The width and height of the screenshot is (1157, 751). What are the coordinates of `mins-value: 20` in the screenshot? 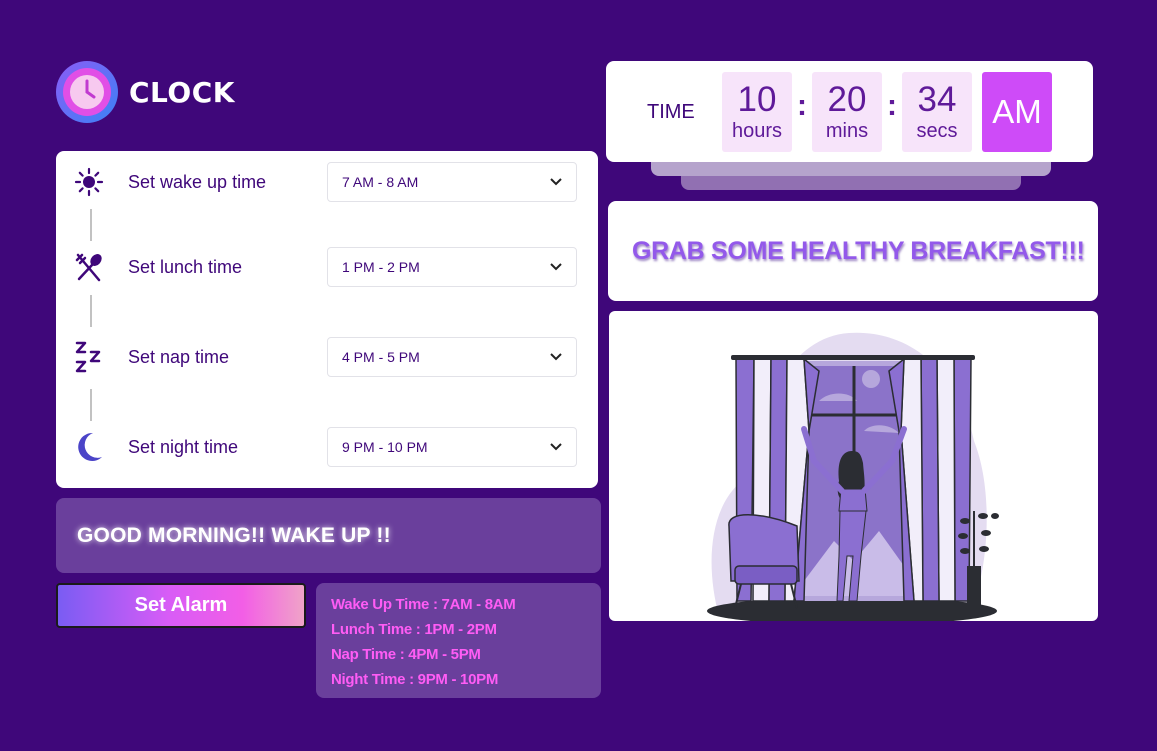 It's located at (847, 99).